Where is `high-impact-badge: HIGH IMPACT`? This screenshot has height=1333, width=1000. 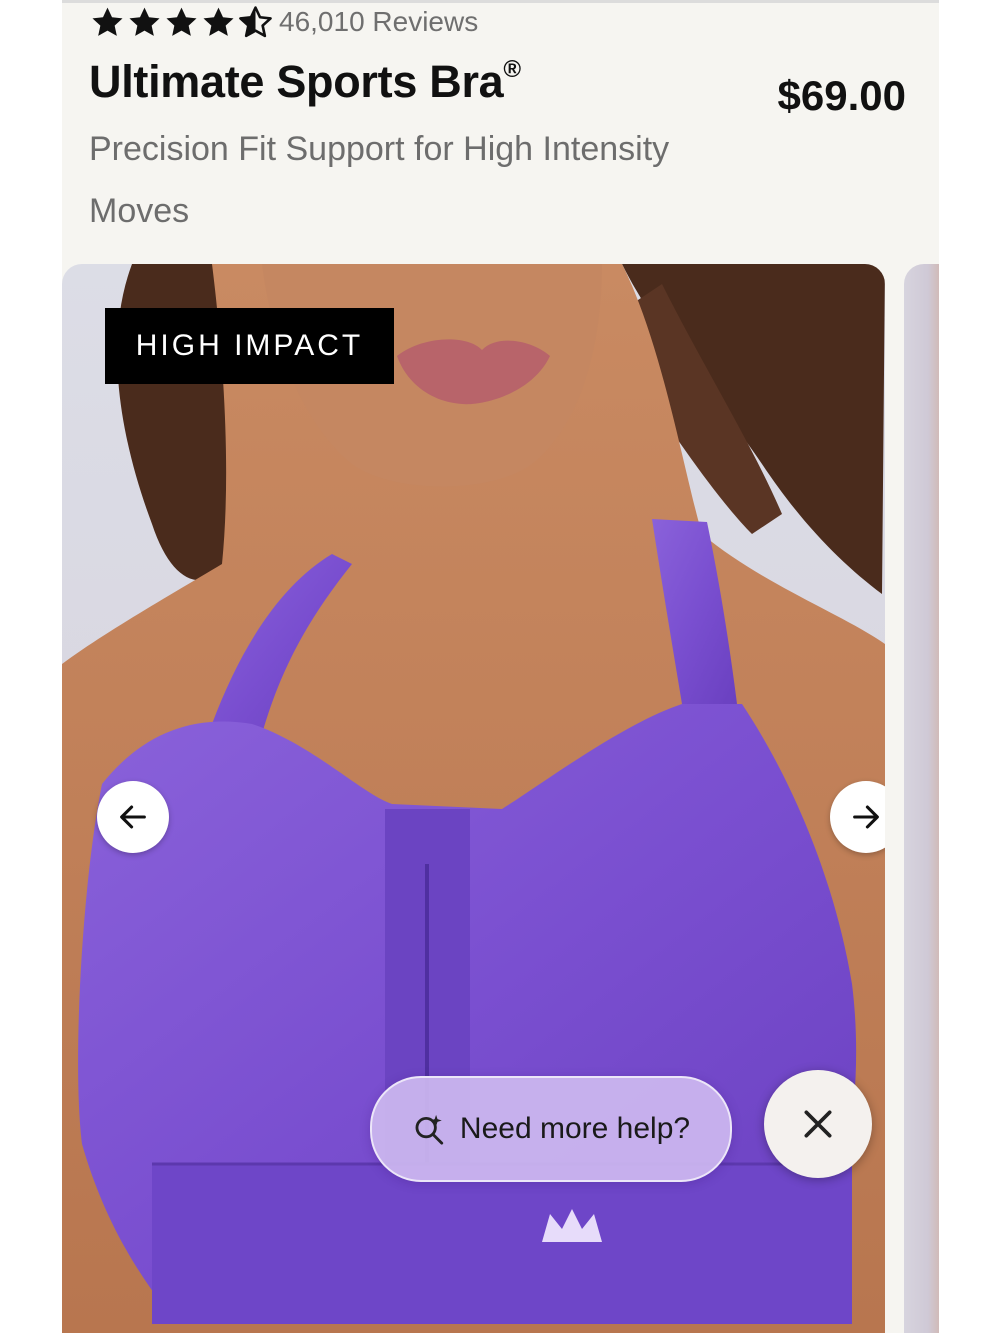 high-impact-badge: HIGH IMPACT is located at coordinates (249, 346).